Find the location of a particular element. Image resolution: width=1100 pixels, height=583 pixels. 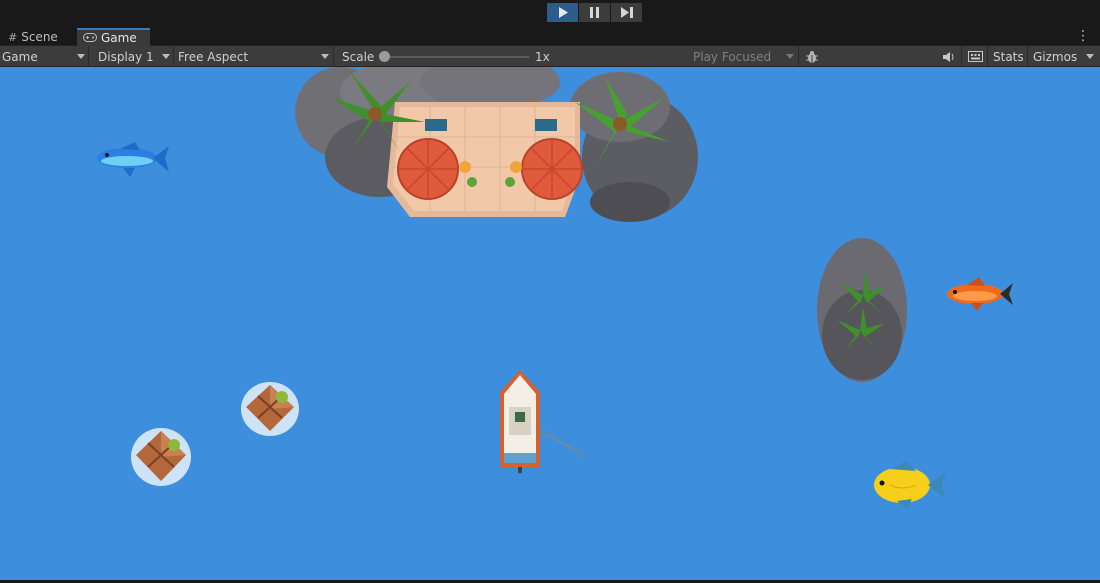

play-icon is located at coordinates (563, 12).